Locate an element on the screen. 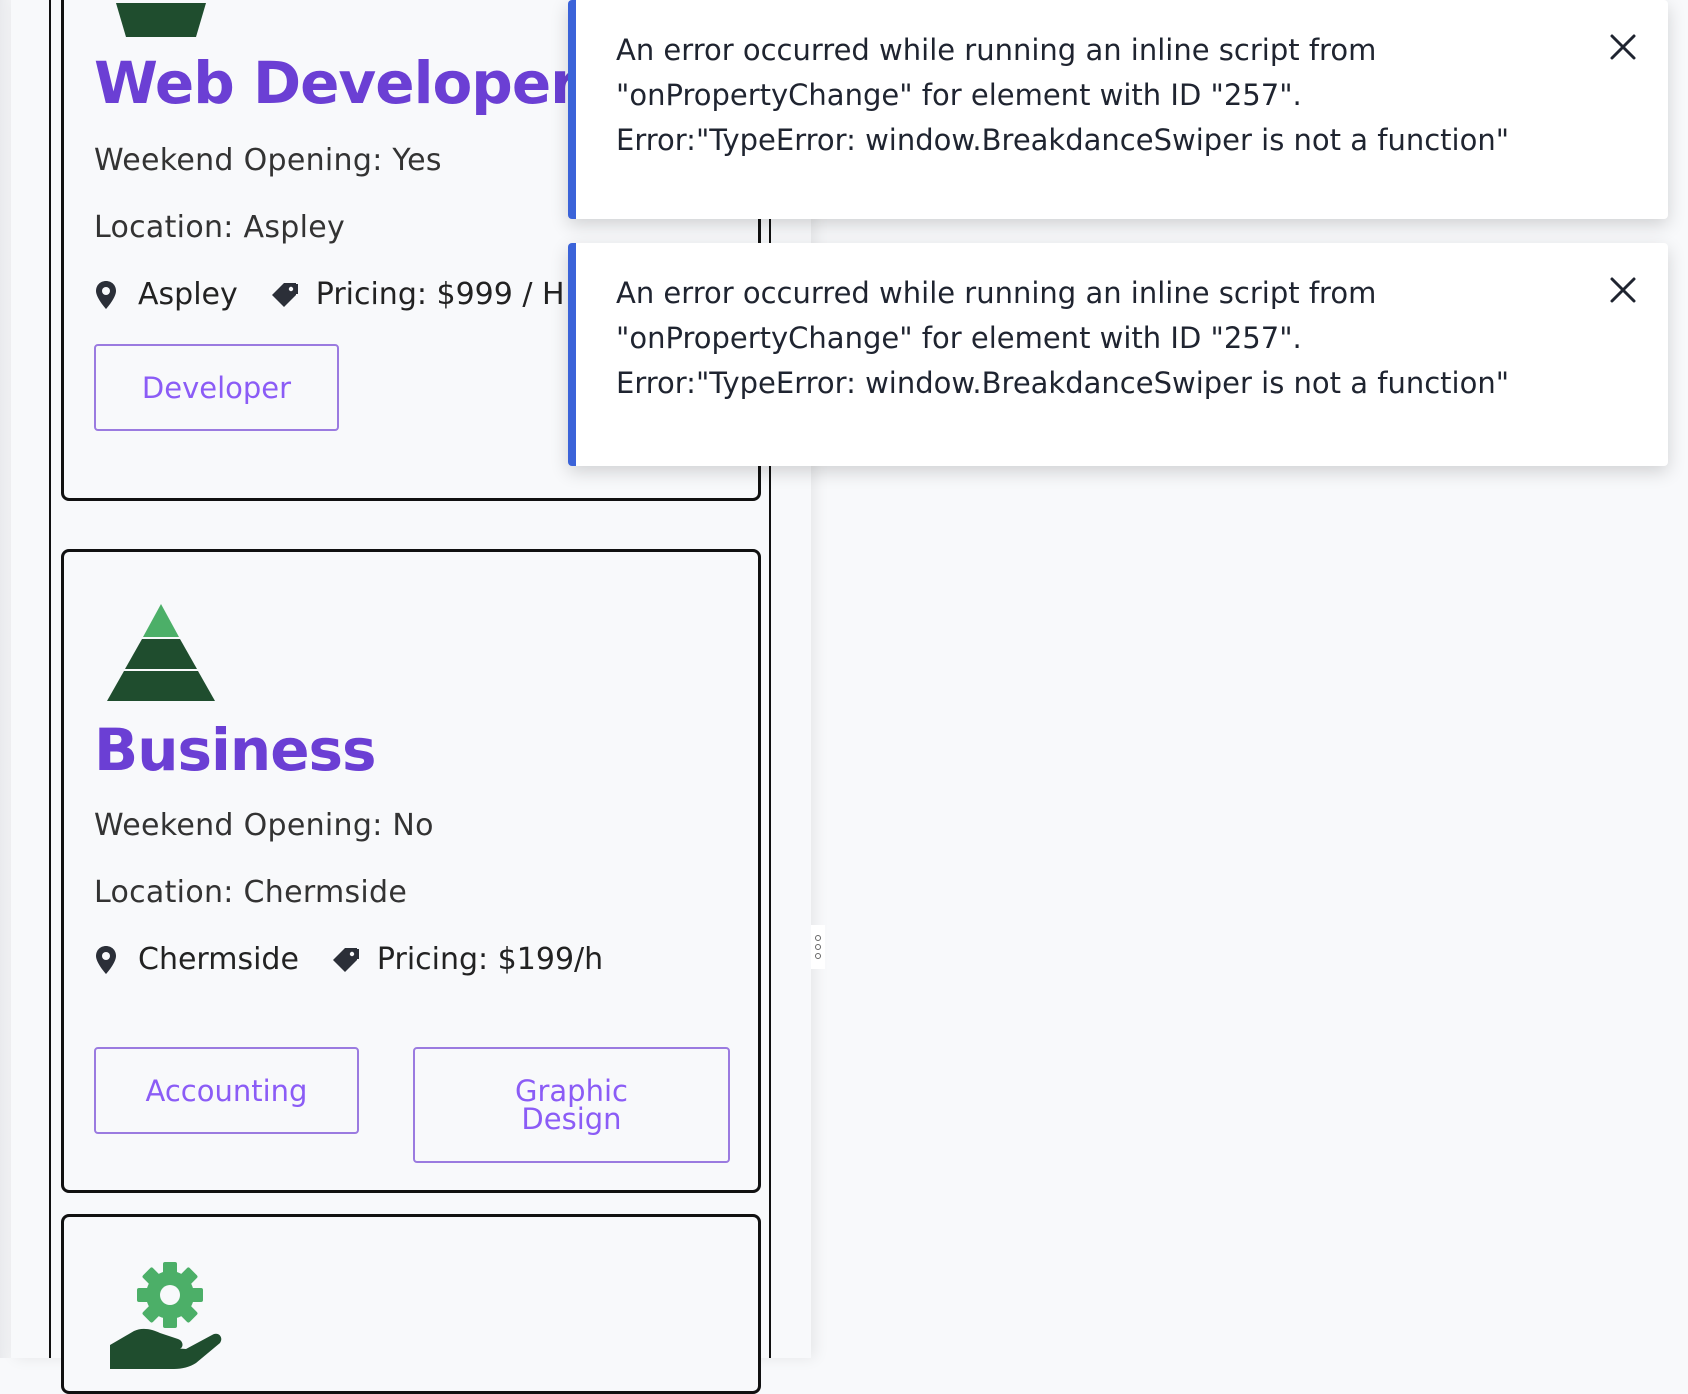 This screenshot has width=1688, height=1394. card-title: Business is located at coordinates (235, 750).